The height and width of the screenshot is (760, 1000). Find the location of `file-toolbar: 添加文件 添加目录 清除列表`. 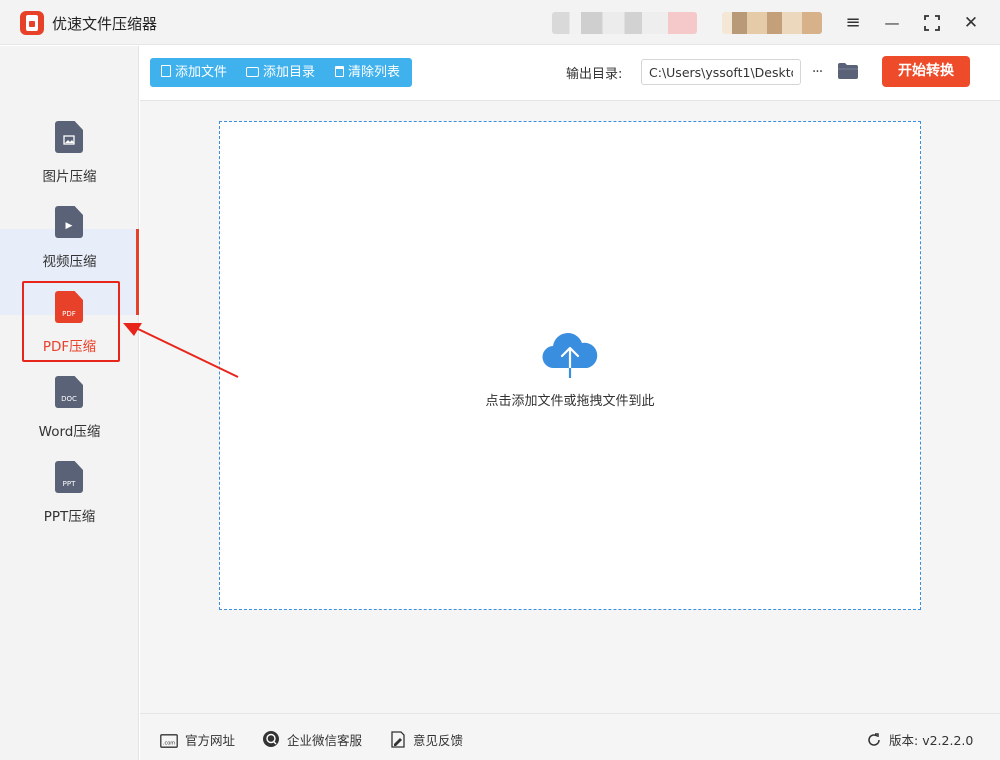

file-toolbar: 添加文件 添加目录 清除列表 is located at coordinates (281, 72).